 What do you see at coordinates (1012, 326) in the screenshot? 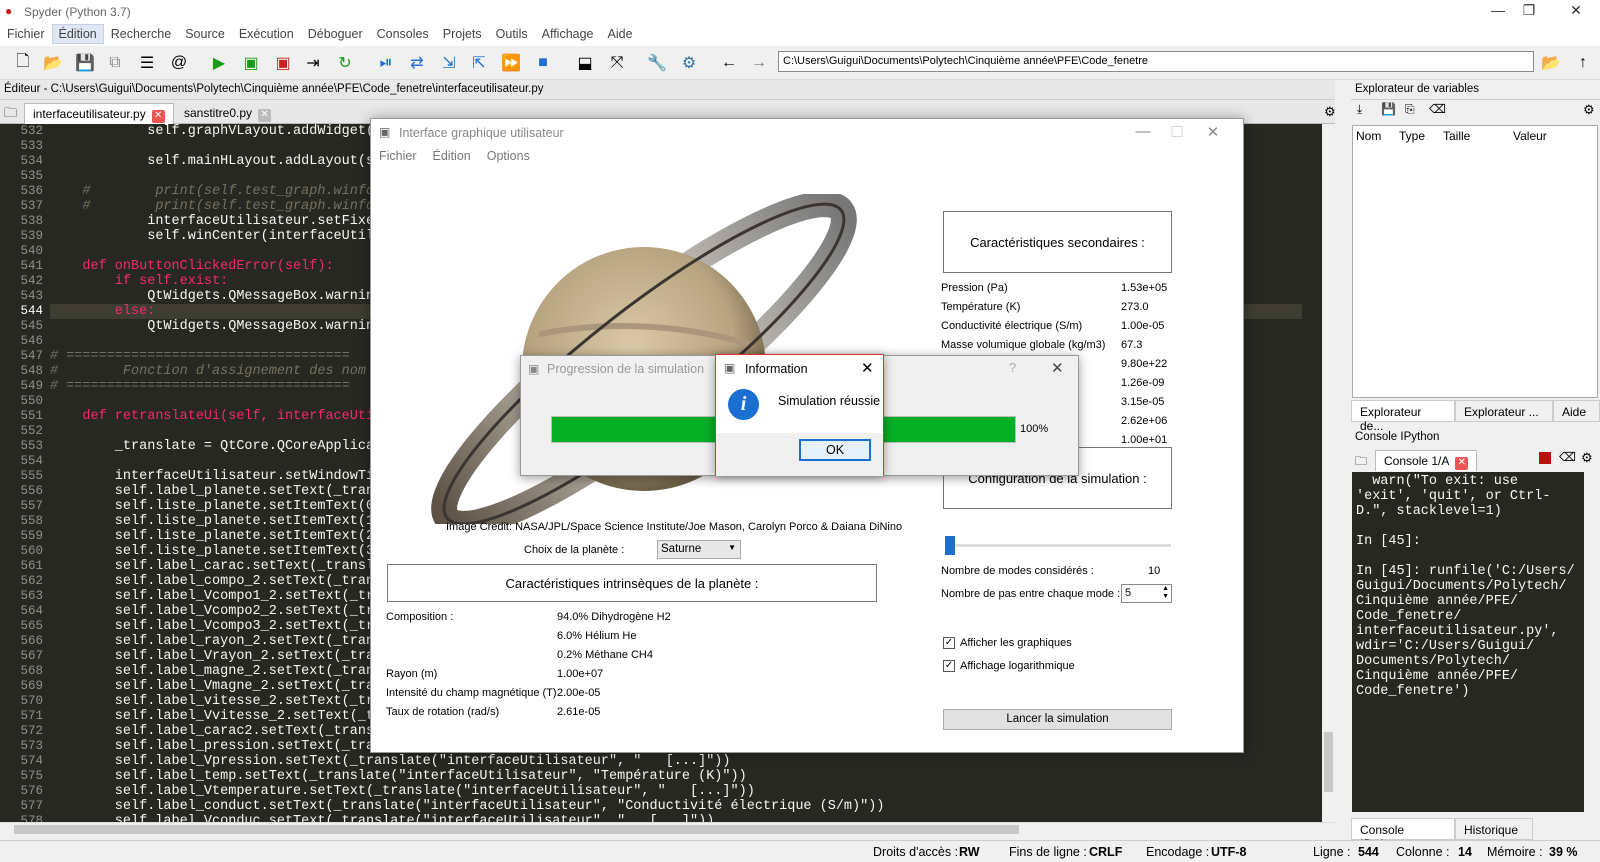
I see `secondary-key: Conductivité électrique (S/m)` at bounding box center [1012, 326].